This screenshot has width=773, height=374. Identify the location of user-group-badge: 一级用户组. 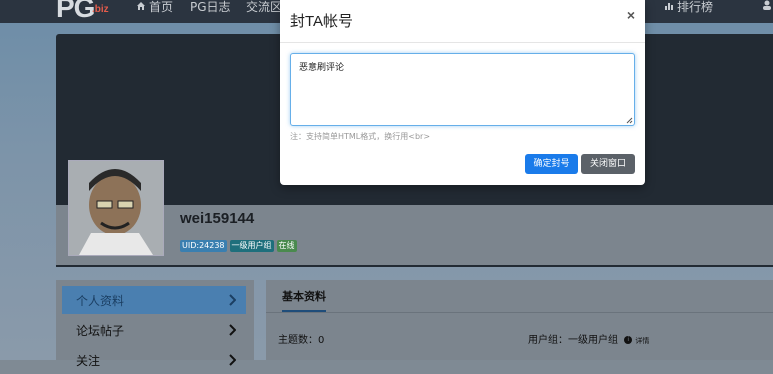
(251, 246).